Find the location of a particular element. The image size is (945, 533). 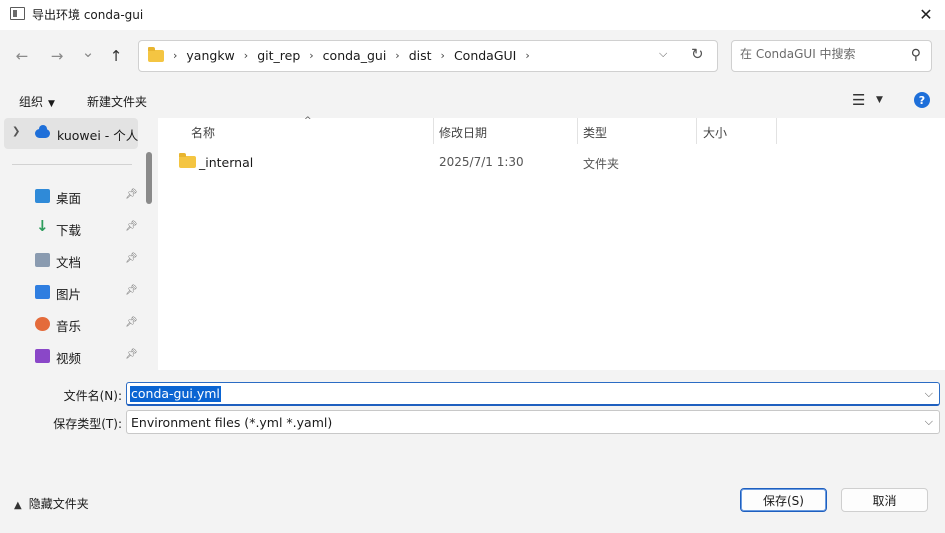

expand-chevron-icon: ❯ is located at coordinates (16, 131).